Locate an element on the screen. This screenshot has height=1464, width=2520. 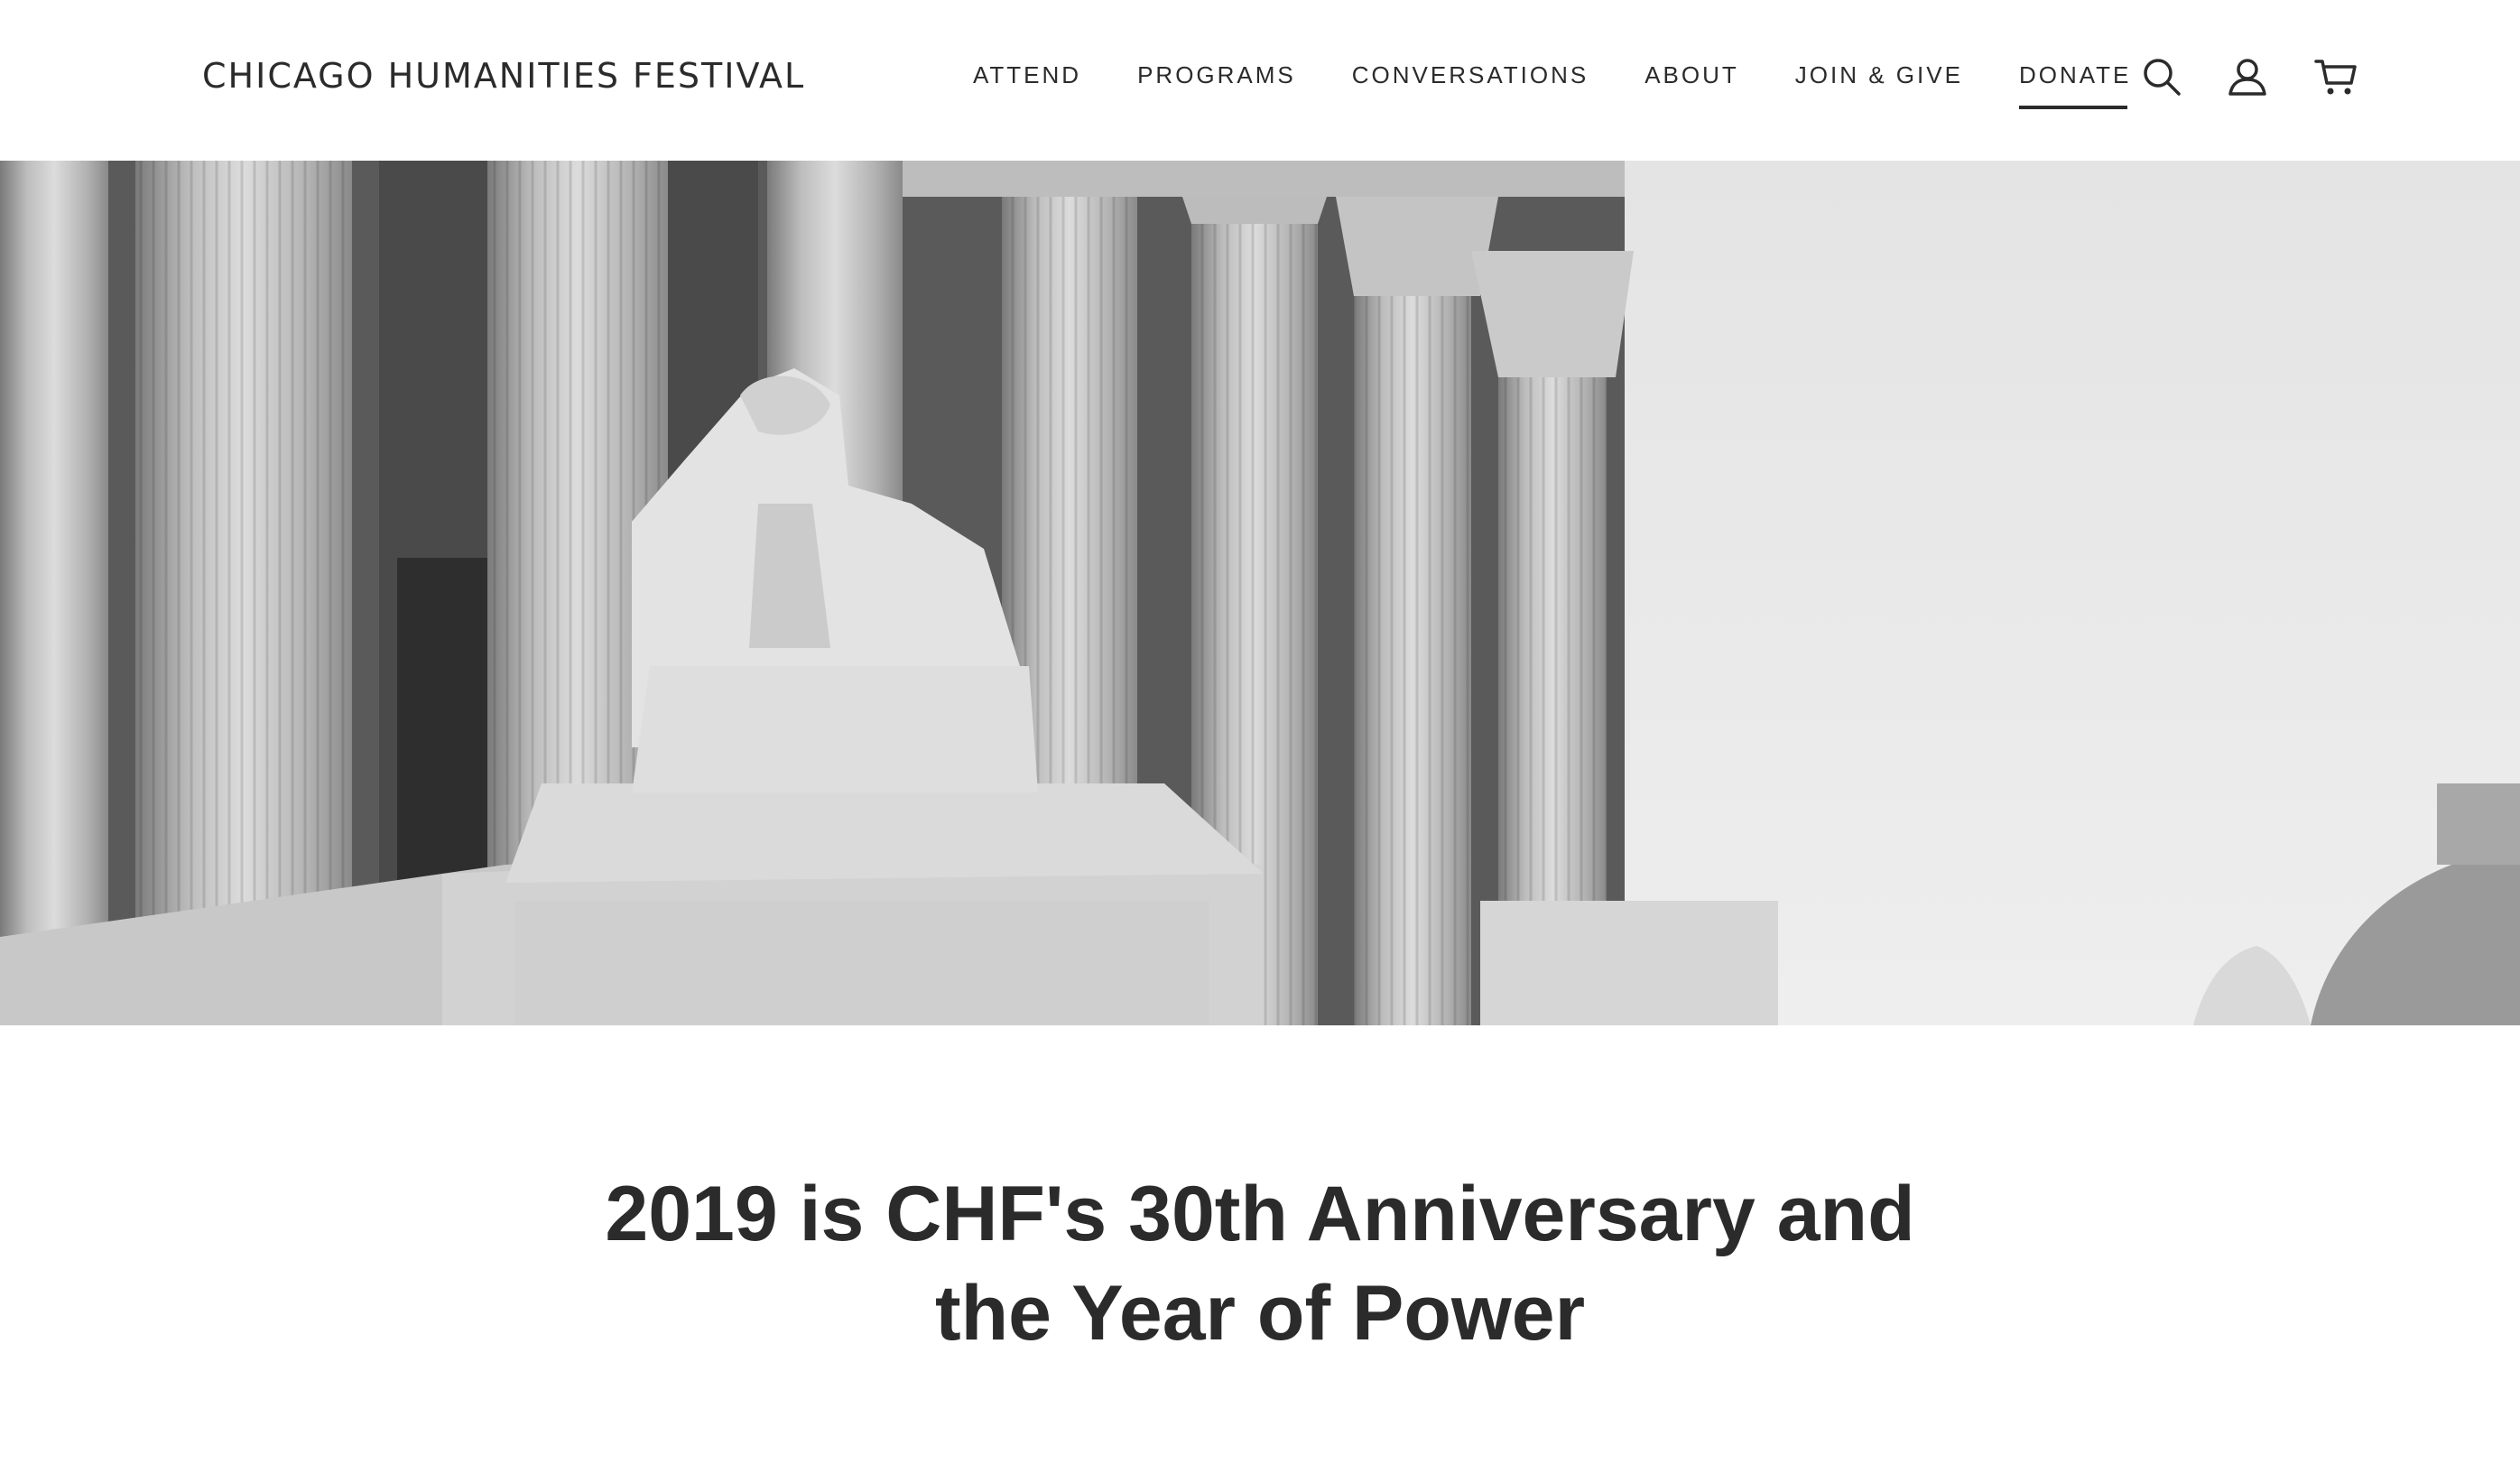
nav-item-donate: DONATE is located at coordinates (2075, 85).